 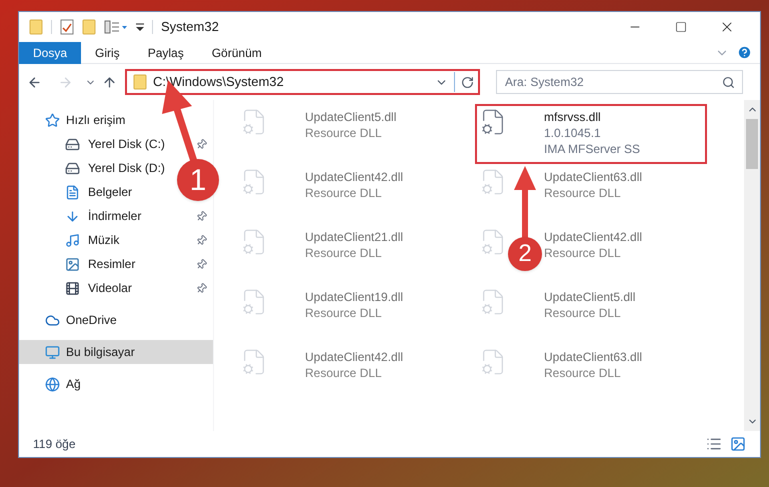 I want to click on search-icon, so click(x=728, y=82).